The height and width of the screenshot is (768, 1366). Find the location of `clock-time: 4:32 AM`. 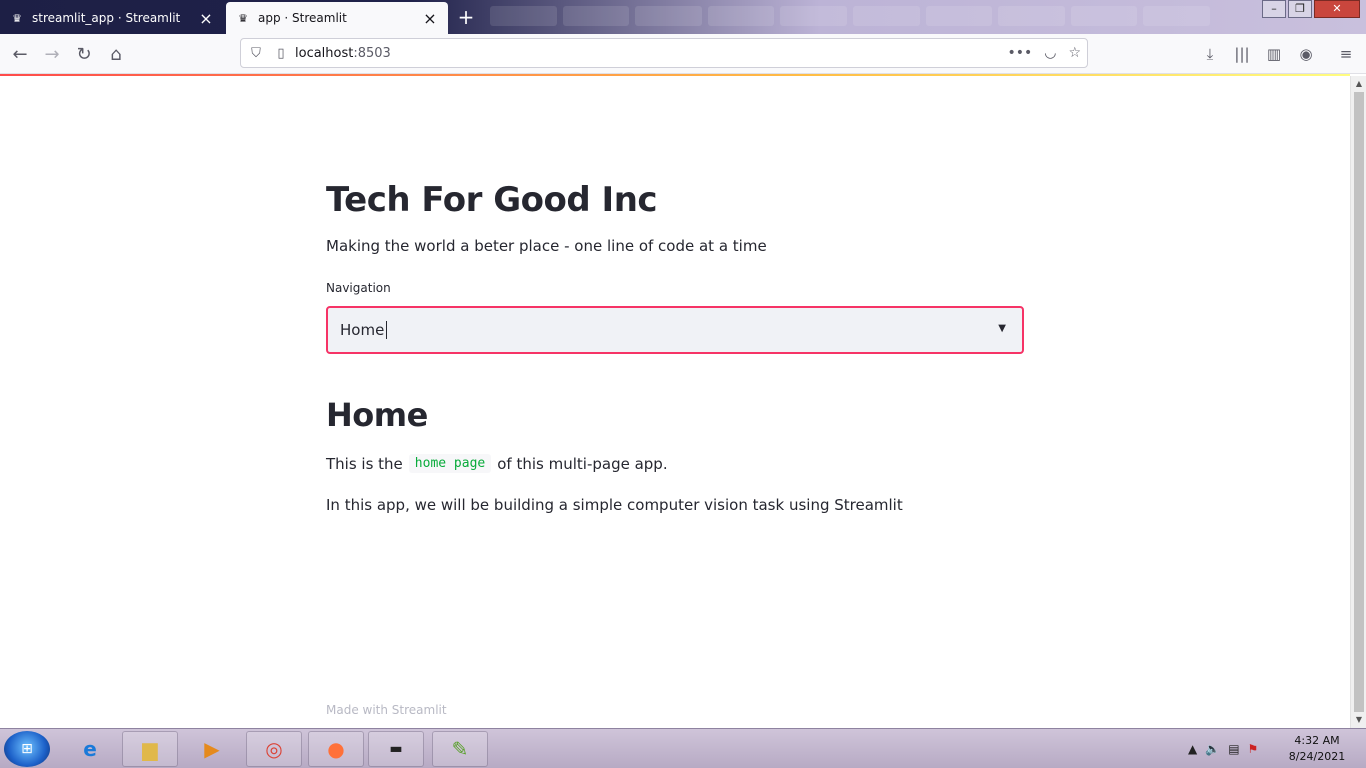

clock-time: 4:32 AM is located at coordinates (1317, 740).